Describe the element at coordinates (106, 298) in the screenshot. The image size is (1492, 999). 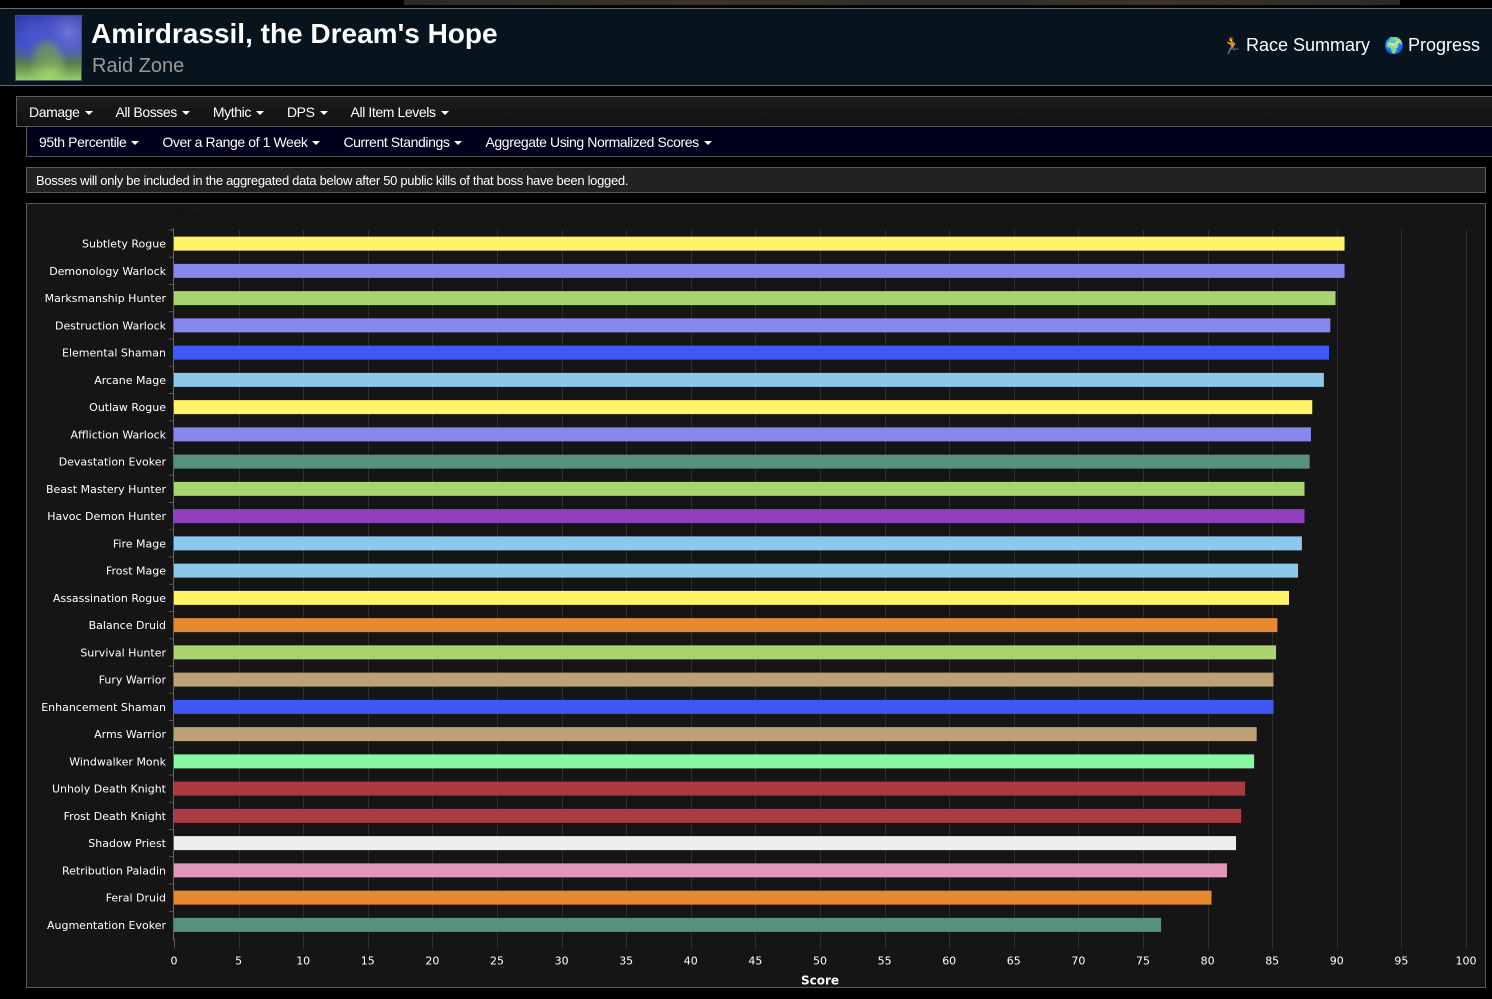
I see `y-category-label: Marksmanship Hunter` at that location.